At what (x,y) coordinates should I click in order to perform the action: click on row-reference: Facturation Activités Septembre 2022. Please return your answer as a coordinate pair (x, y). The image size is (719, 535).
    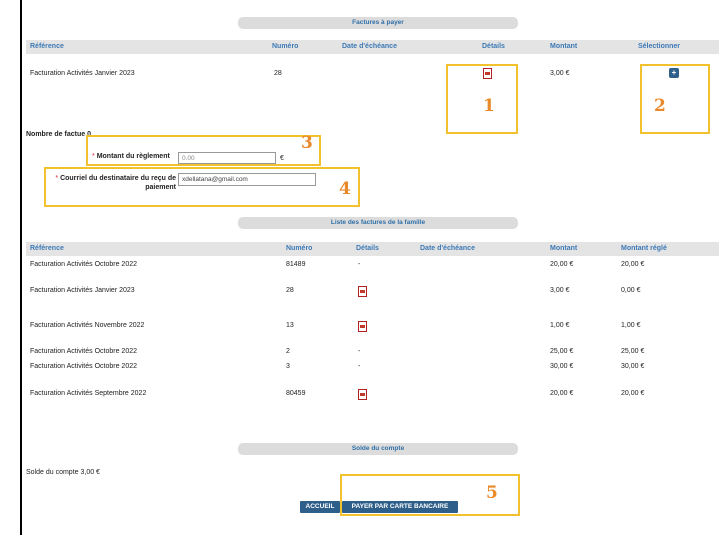
    Looking at the image, I should click on (88, 393).